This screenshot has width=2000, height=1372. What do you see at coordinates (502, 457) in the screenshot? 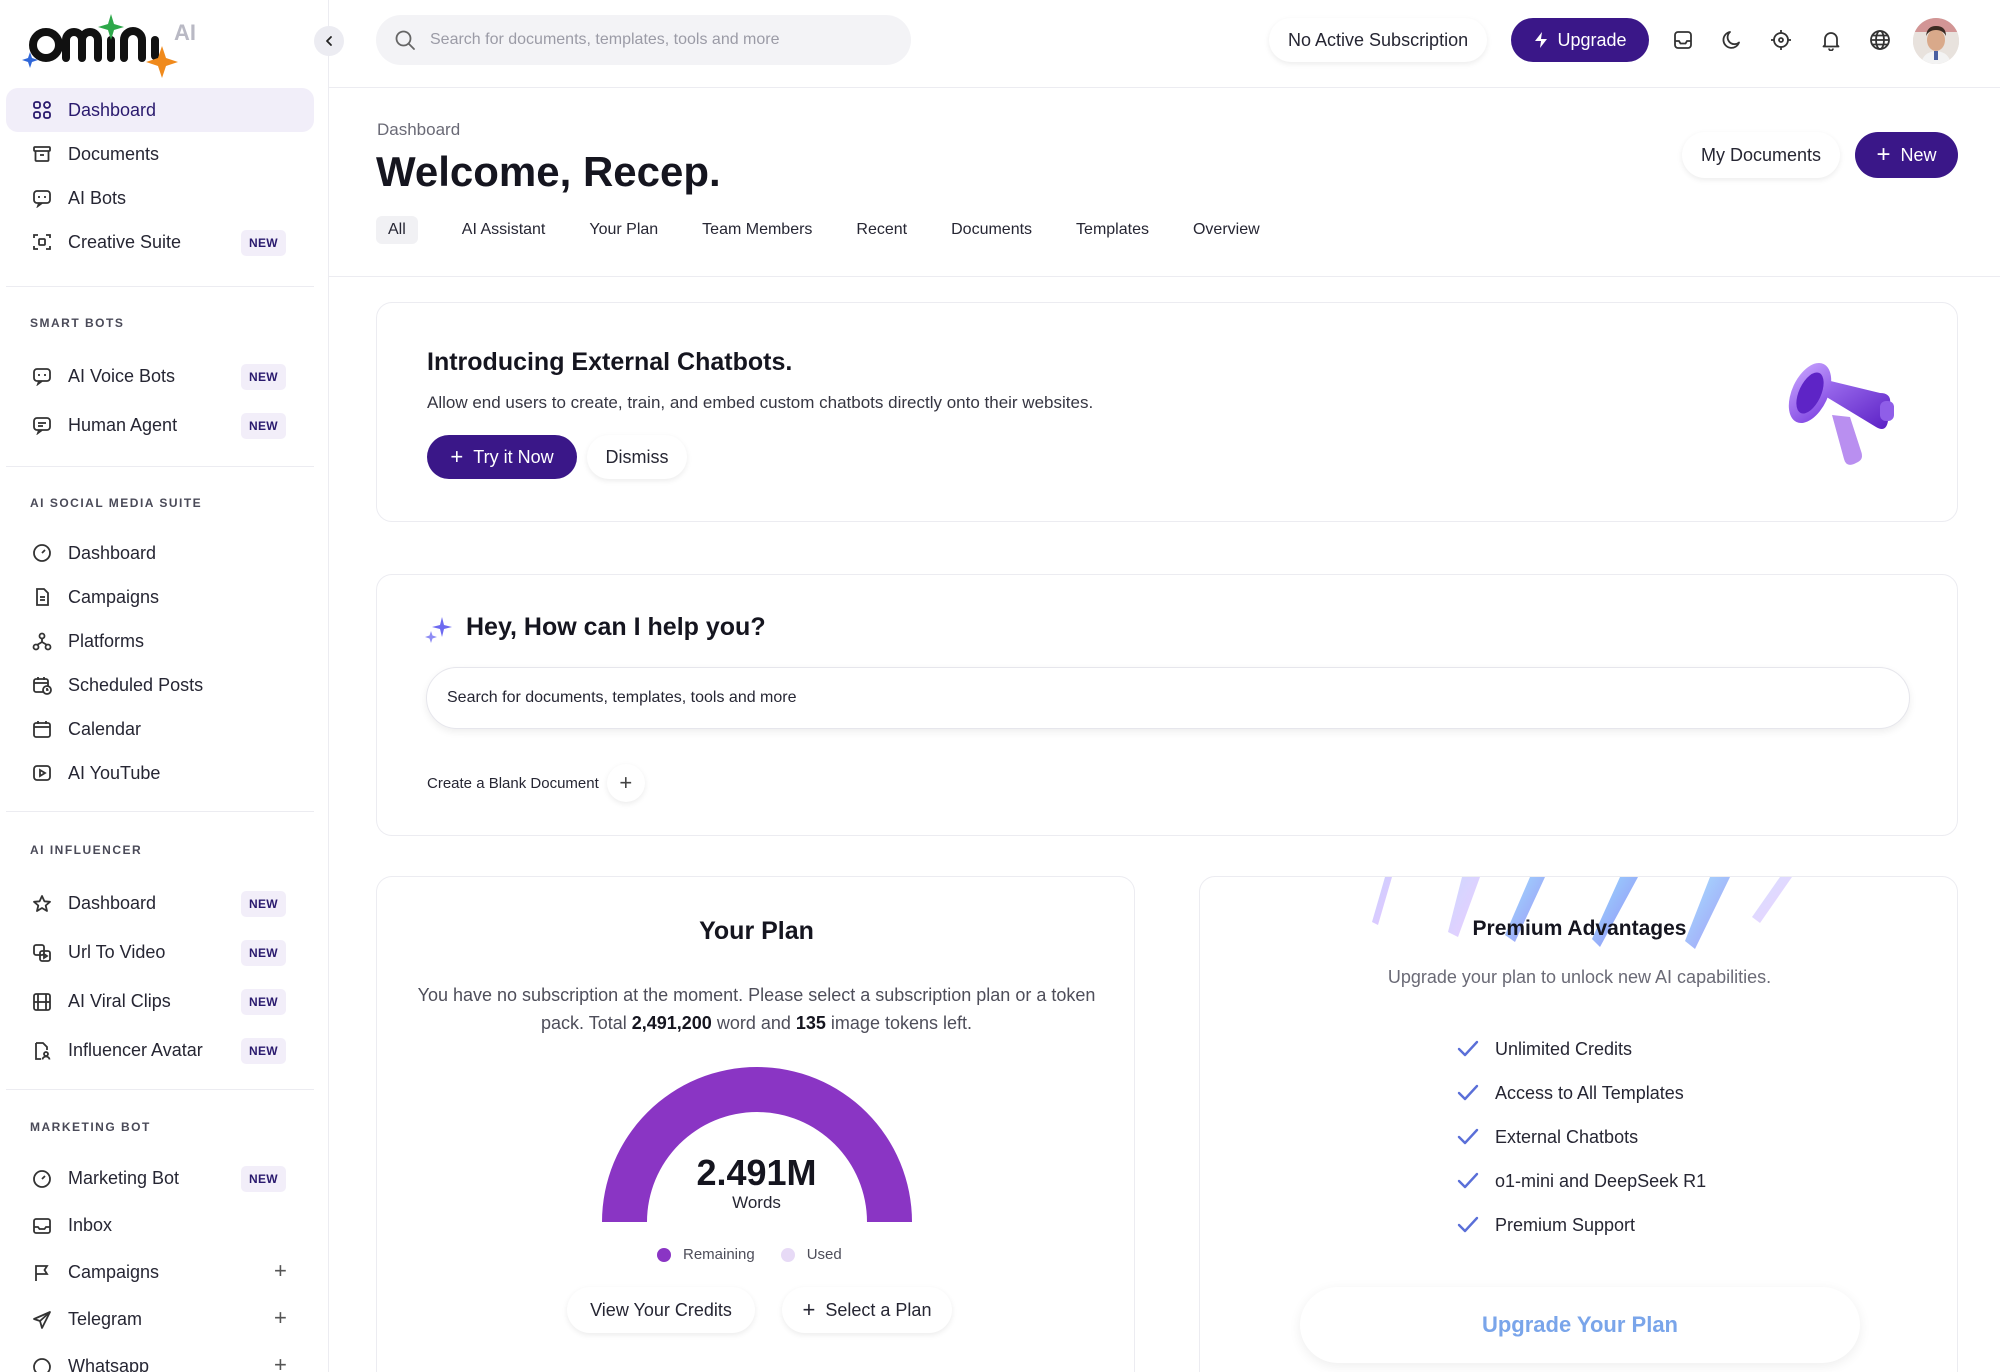
I see `try-it-now-button: + Try it Now` at bounding box center [502, 457].